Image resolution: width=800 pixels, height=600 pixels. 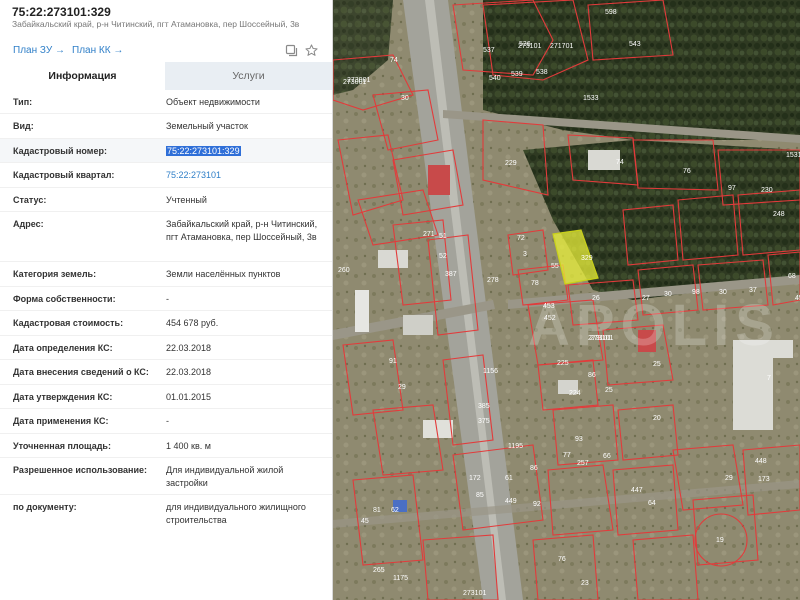 What do you see at coordinates (493, 280) in the screenshot?
I see `parcel-number-label: 278` at bounding box center [493, 280].